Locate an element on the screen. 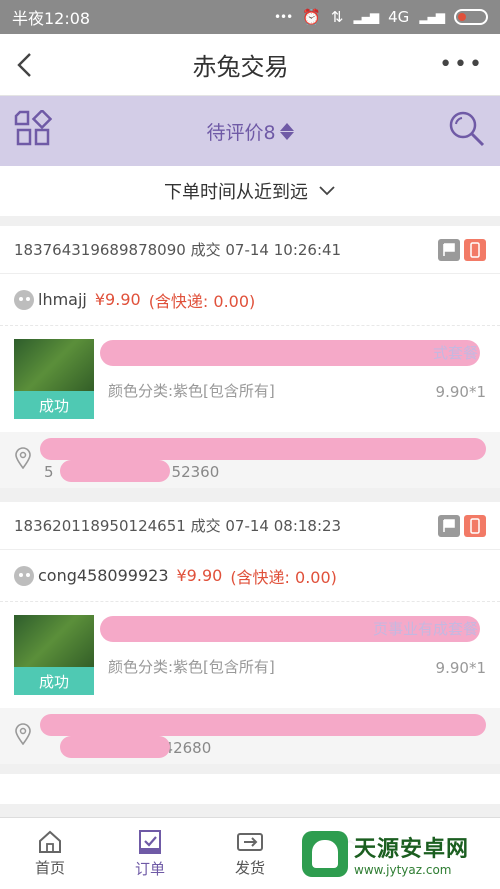 This screenshot has width=500, height=889. tab-ship: 发货 is located at coordinates (250, 854).